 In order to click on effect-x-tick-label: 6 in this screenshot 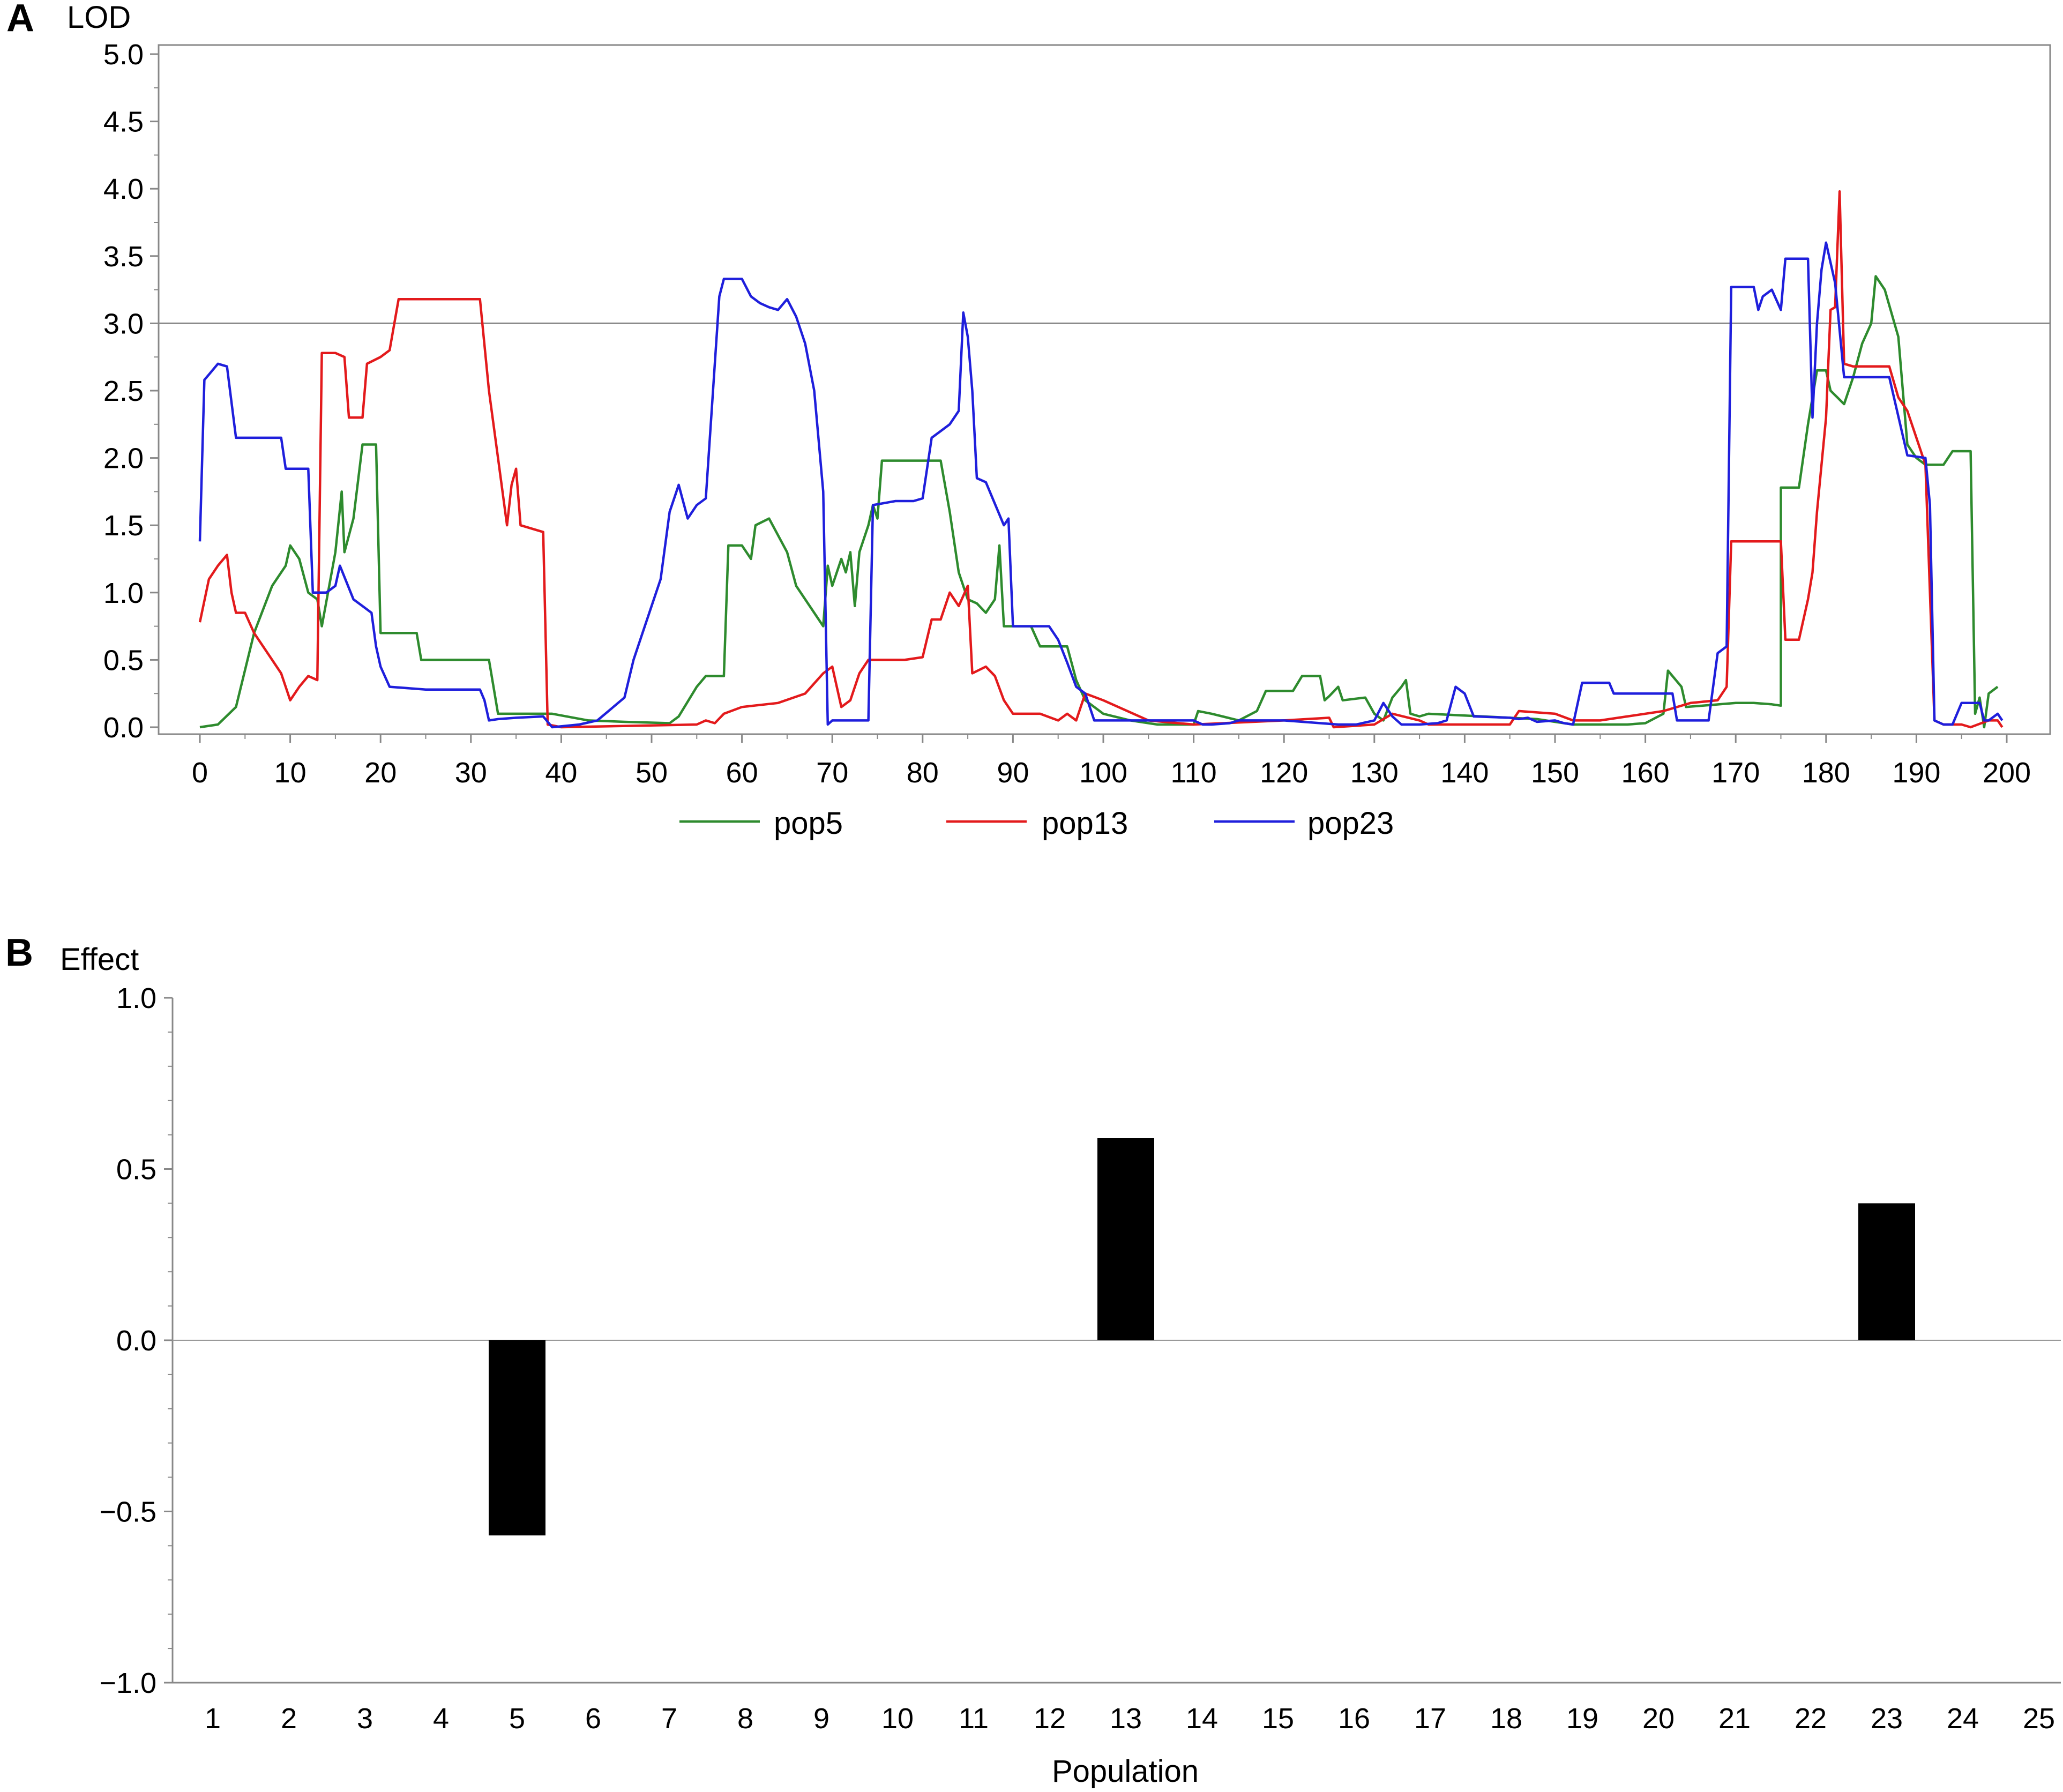, I will do `click(593, 1719)`.